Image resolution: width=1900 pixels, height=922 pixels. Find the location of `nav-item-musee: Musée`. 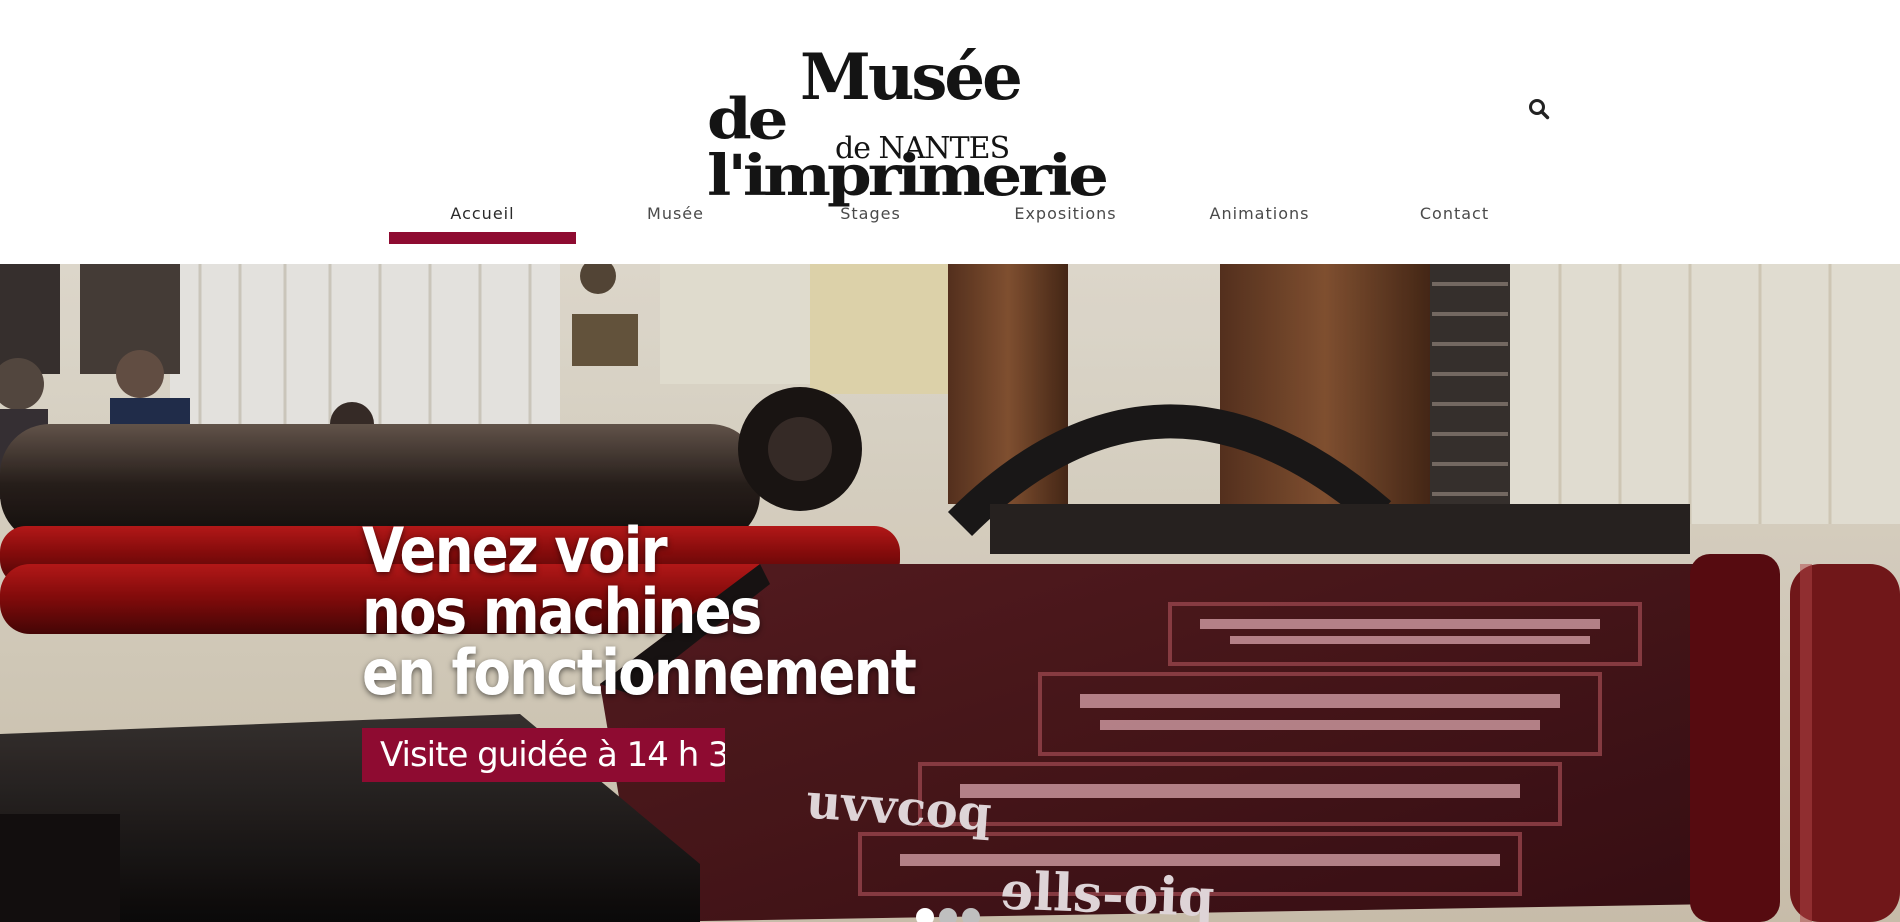

nav-item-musee: Musée is located at coordinates (675, 221).